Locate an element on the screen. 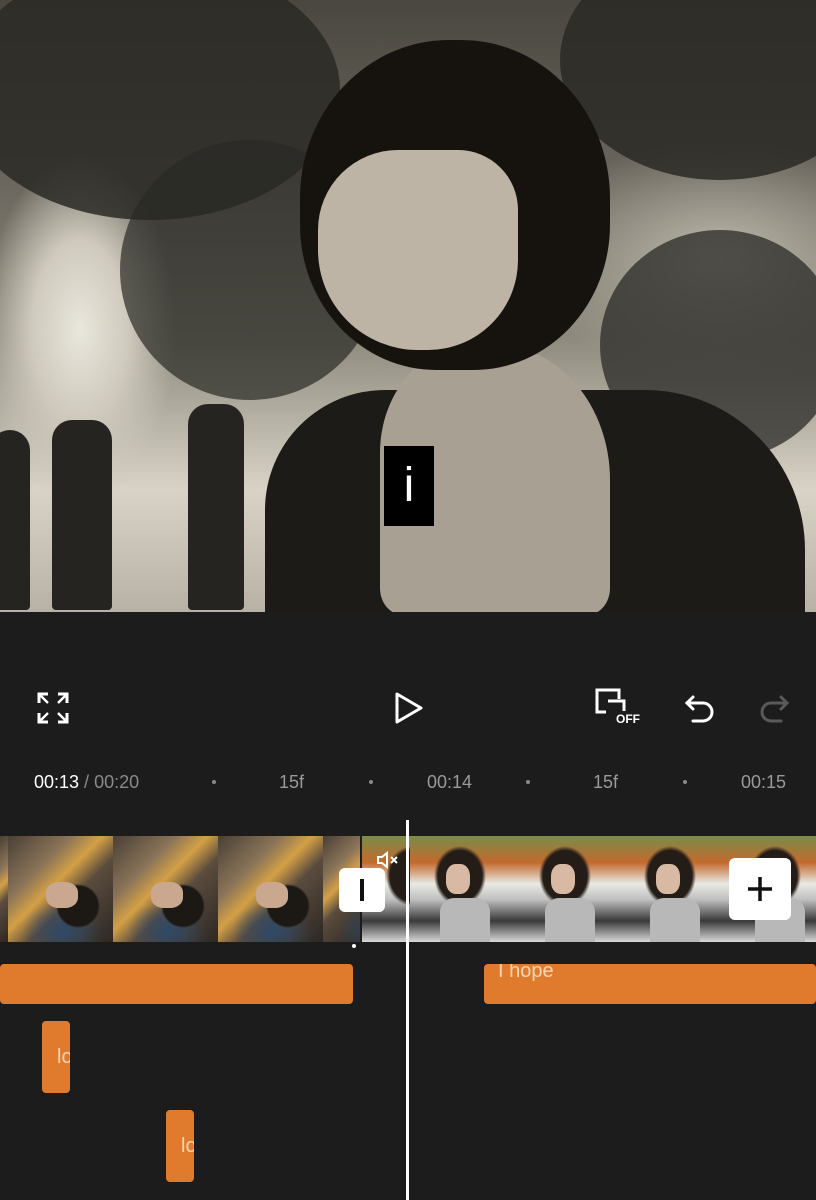  time-display: 00:13 / 00:20 is located at coordinates (86, 782).